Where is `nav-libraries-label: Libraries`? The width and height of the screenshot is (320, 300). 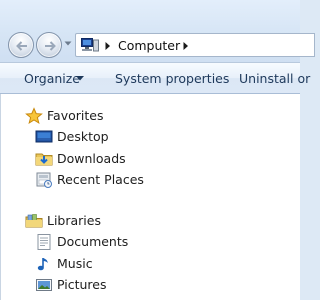 nav-libraries-label: Libraries is located at coordinates (74, 220).